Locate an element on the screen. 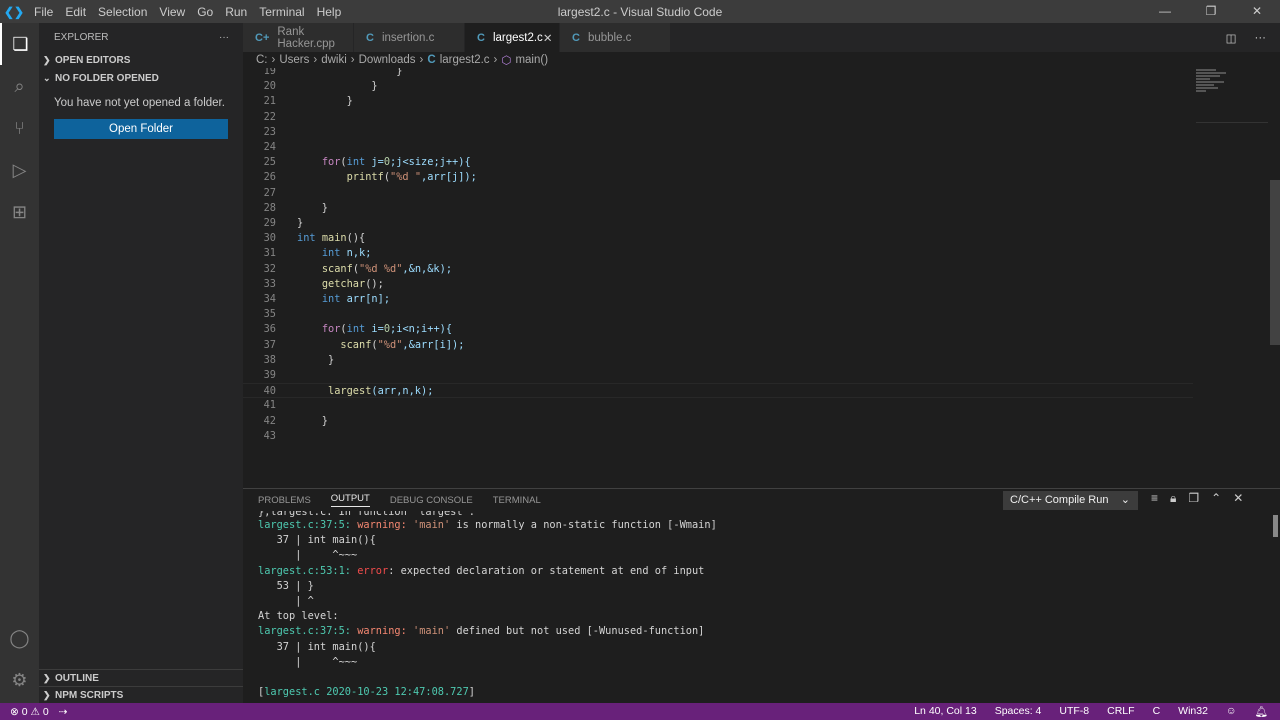 The image size is (1280, 720). explorer-icon: ❏ is located at coordinates (19, 44).